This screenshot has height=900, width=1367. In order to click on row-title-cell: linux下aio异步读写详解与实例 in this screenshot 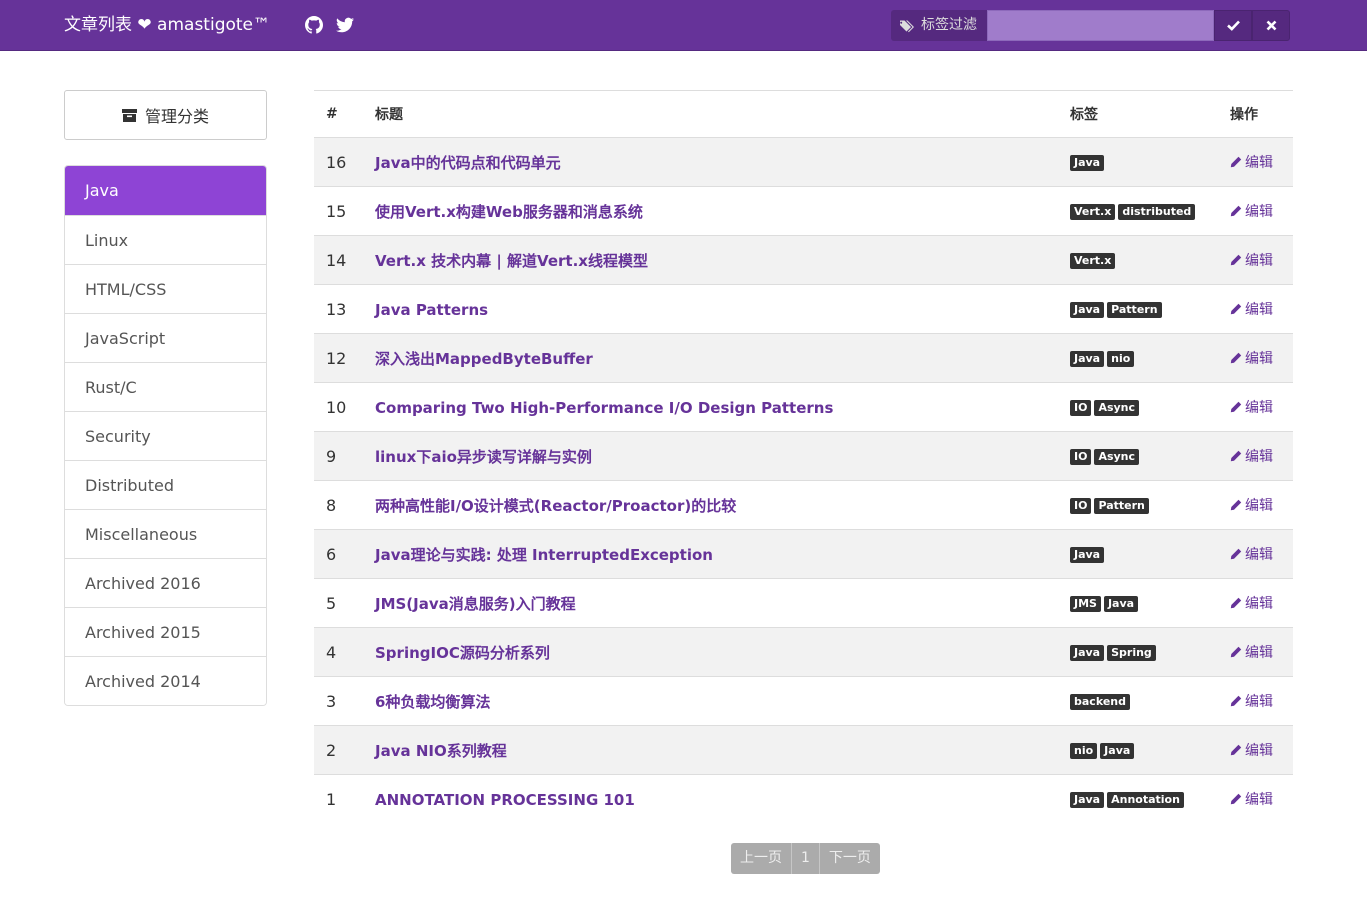, I will do `click(710, 456)`.